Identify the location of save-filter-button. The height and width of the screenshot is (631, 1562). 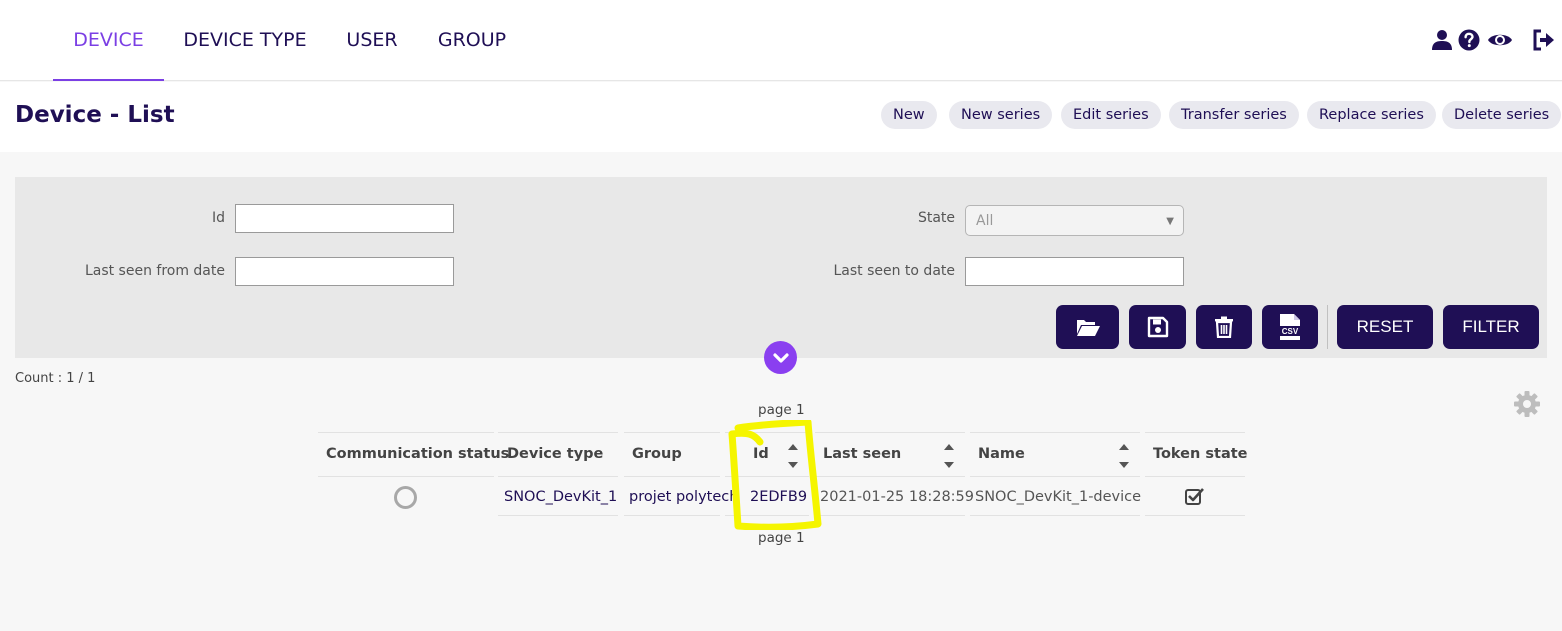
(1157, 327).